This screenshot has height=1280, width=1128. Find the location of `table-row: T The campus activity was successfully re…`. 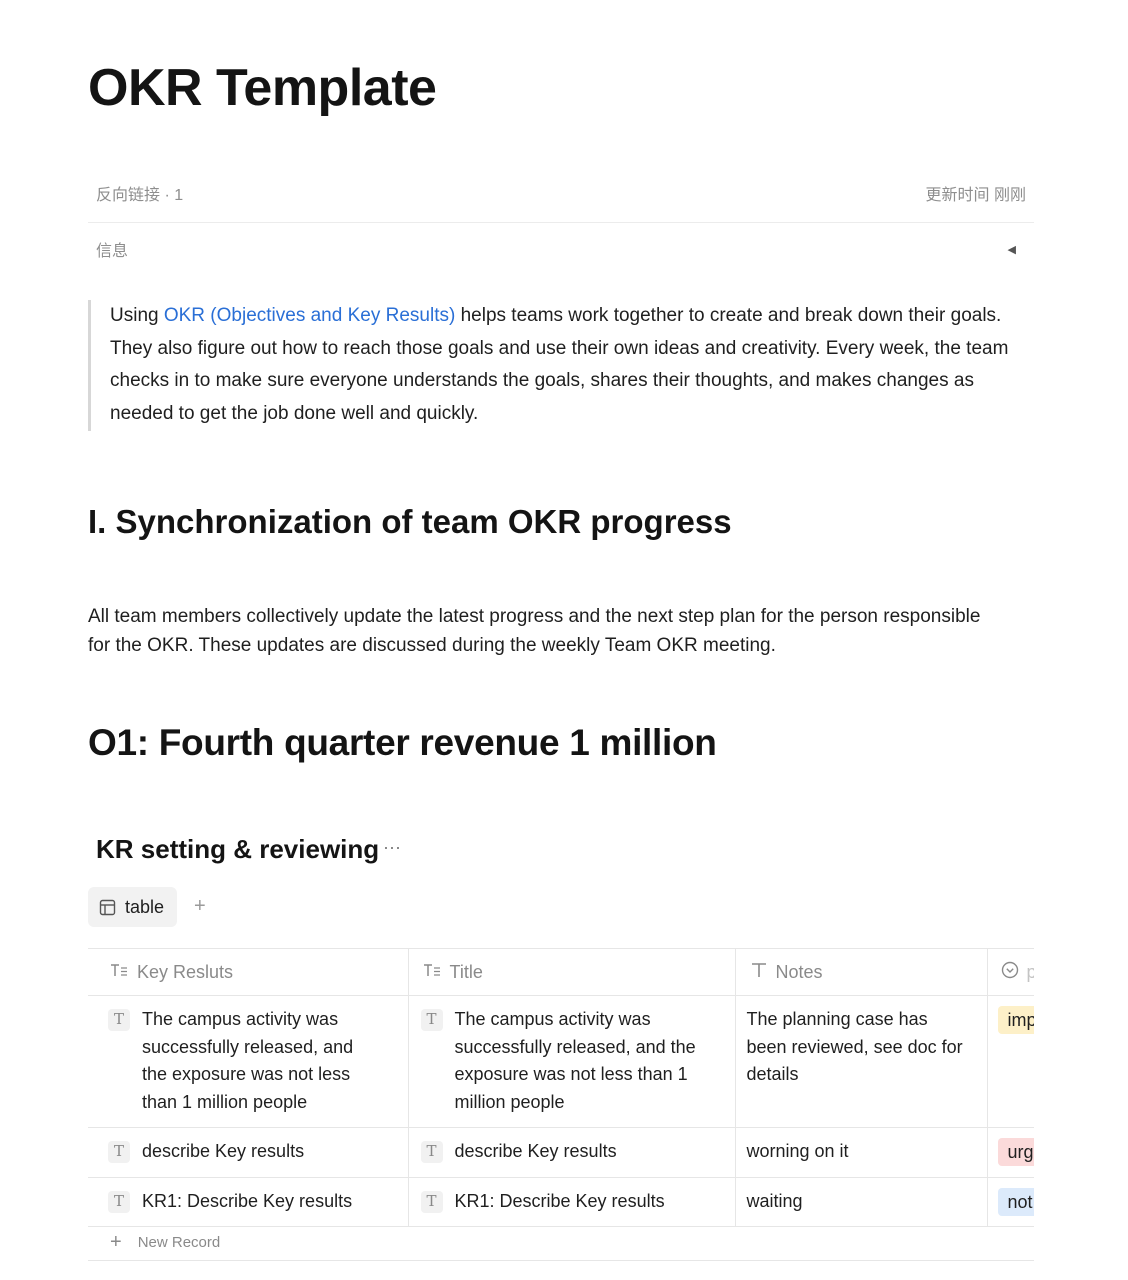

table-row: T The campus activity was successfully re… is located at coordinates (561, 1061).